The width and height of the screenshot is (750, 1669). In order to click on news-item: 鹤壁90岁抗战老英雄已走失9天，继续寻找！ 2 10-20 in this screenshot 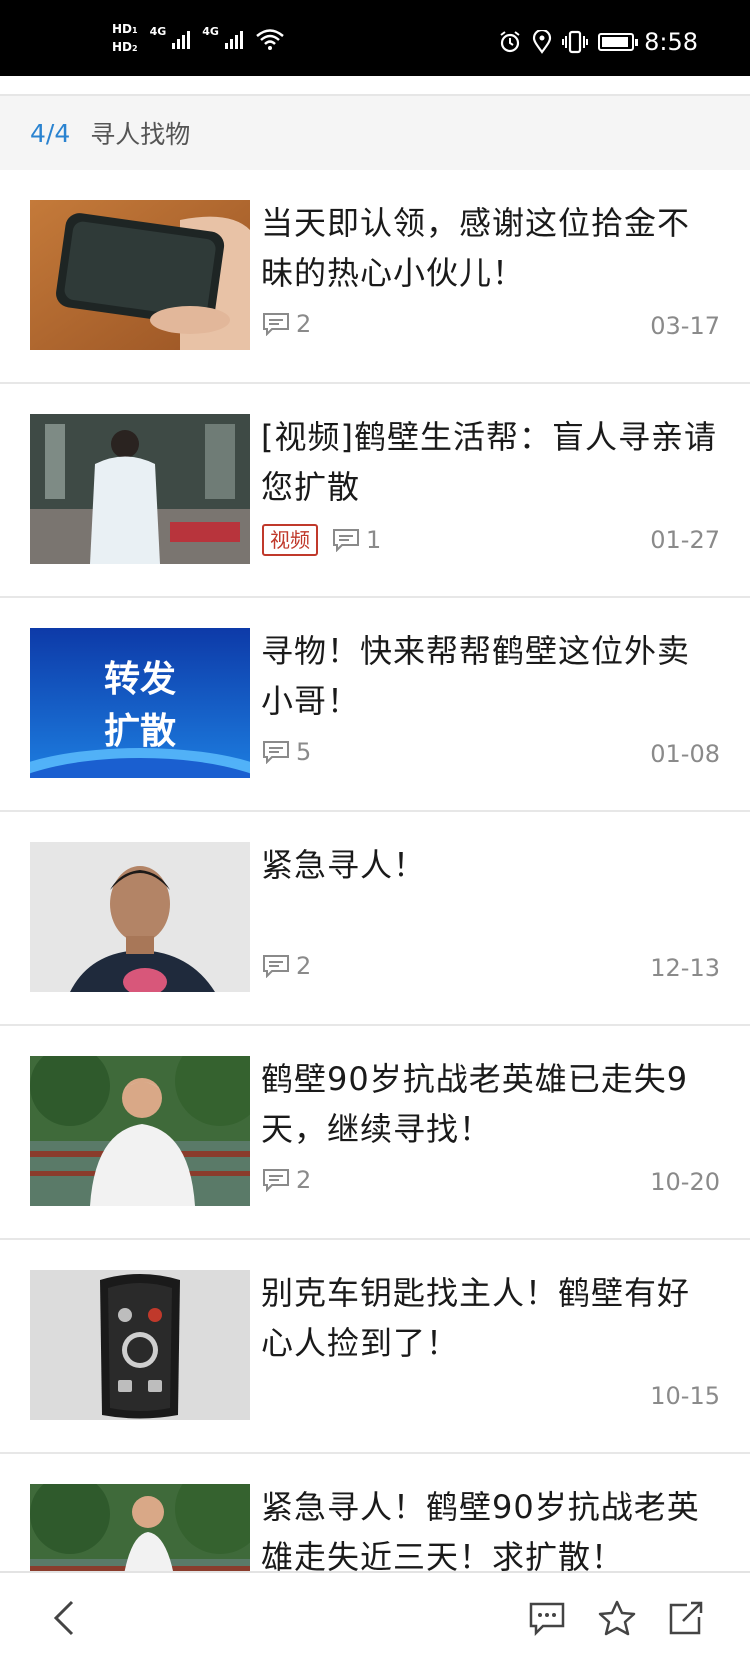, I will do `click(375, 1133)`.